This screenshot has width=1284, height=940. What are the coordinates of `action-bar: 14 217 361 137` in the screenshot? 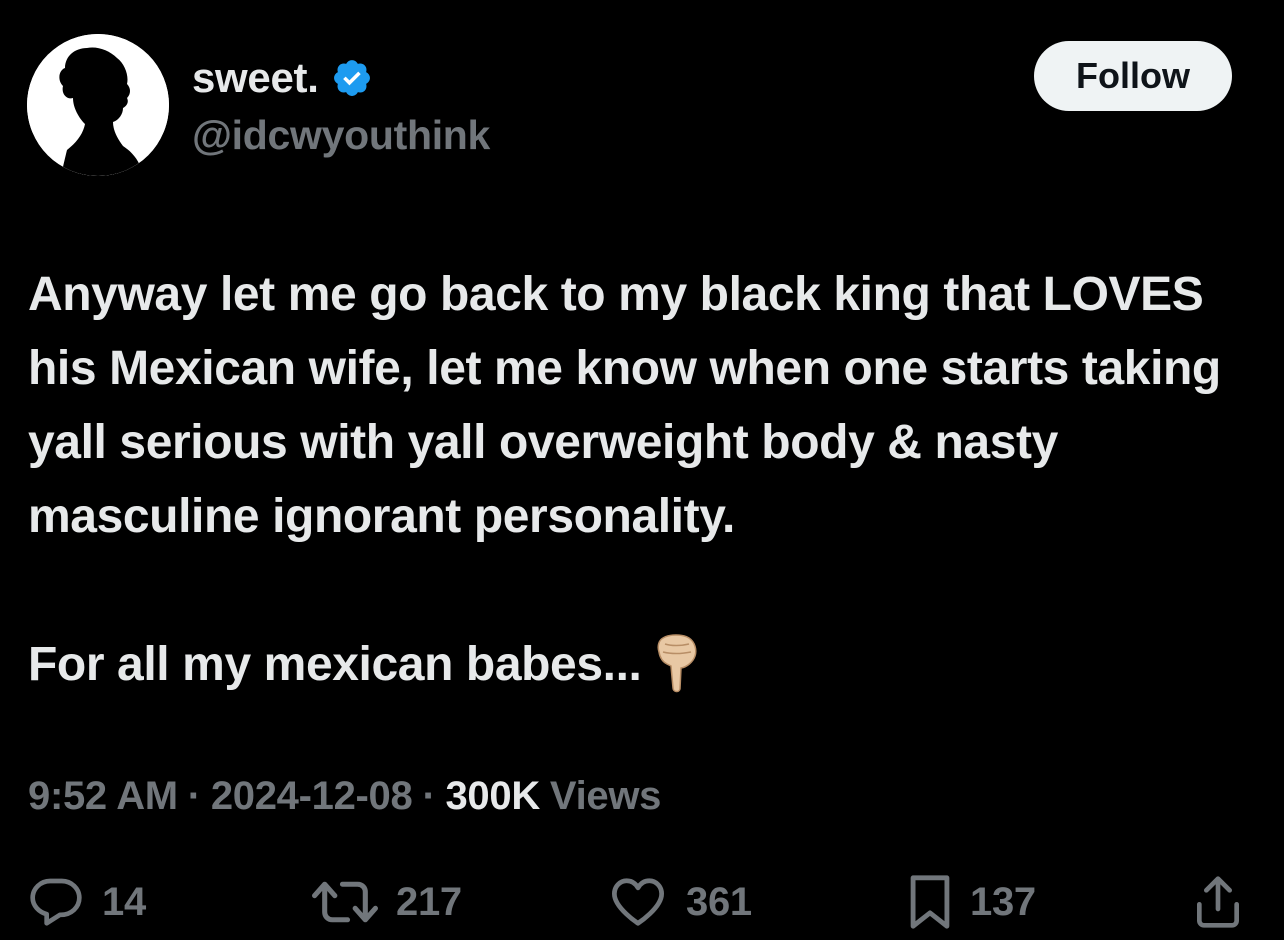 It's located at (642, 902).